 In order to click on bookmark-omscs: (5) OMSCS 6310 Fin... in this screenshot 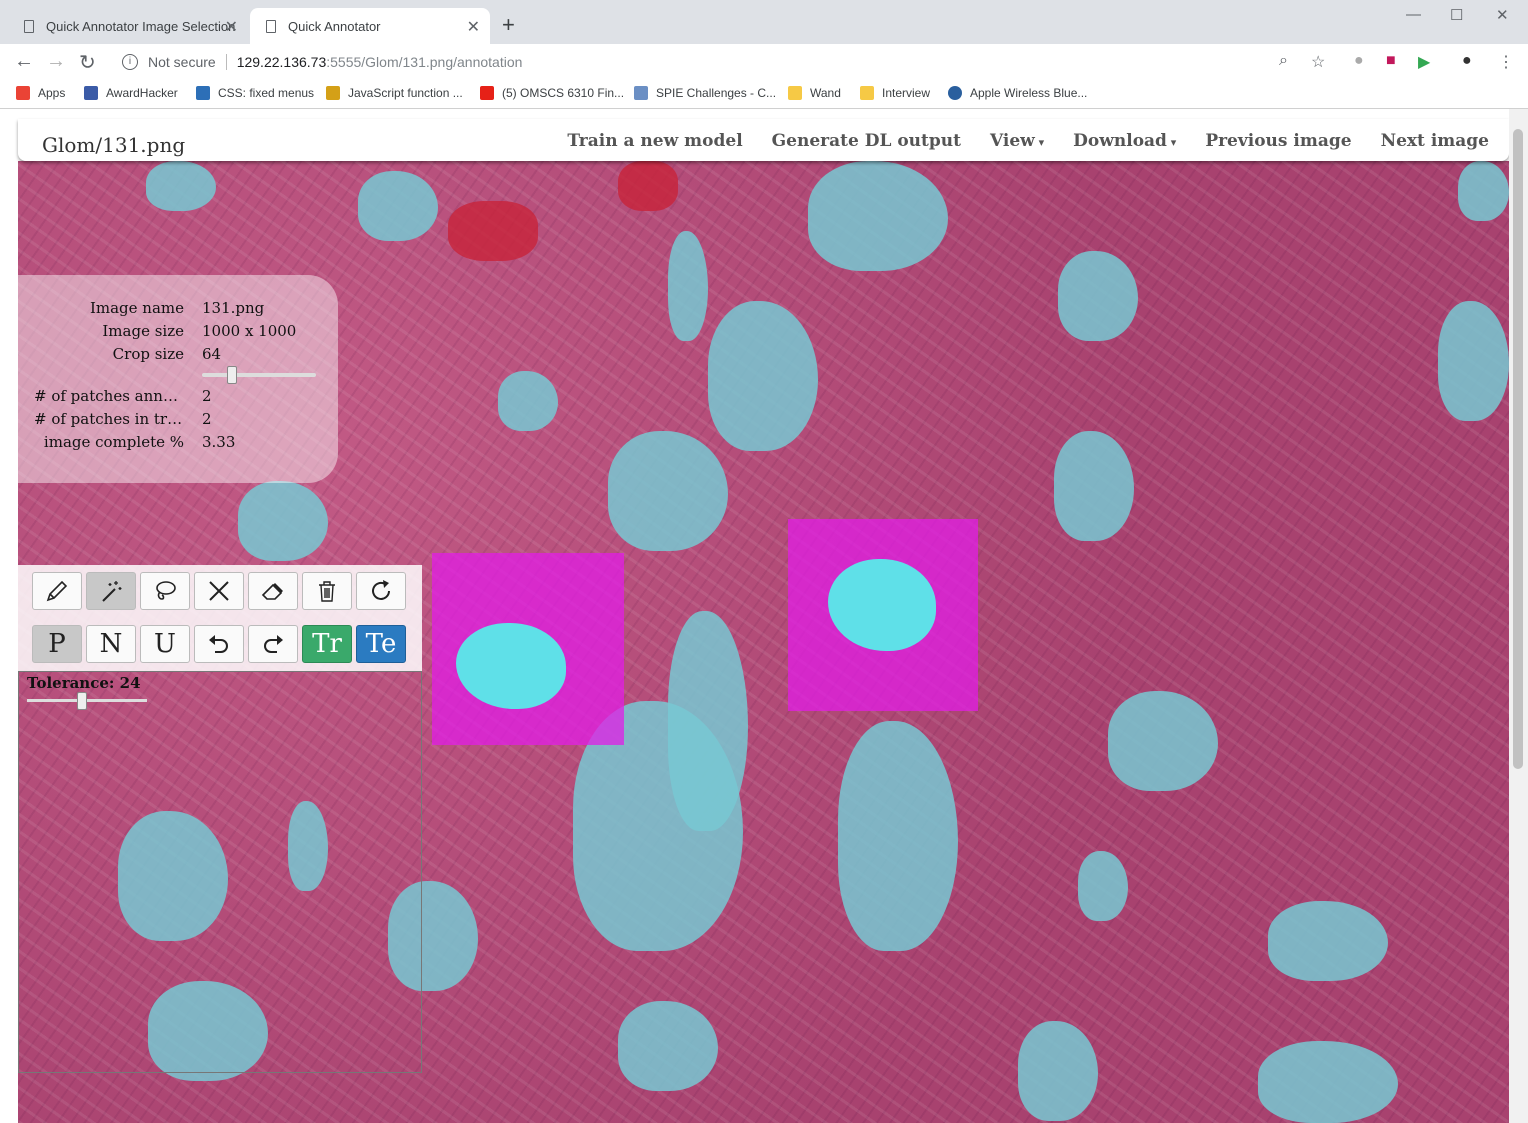, I will do `click(552, 93)`.